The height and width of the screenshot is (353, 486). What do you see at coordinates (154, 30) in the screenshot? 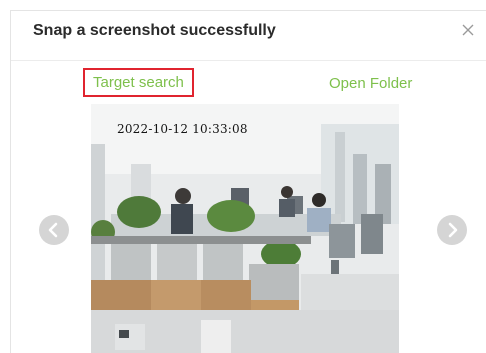
I see `dialog-title: Snap a screenshot successfully` at bounding box center [154, 30].